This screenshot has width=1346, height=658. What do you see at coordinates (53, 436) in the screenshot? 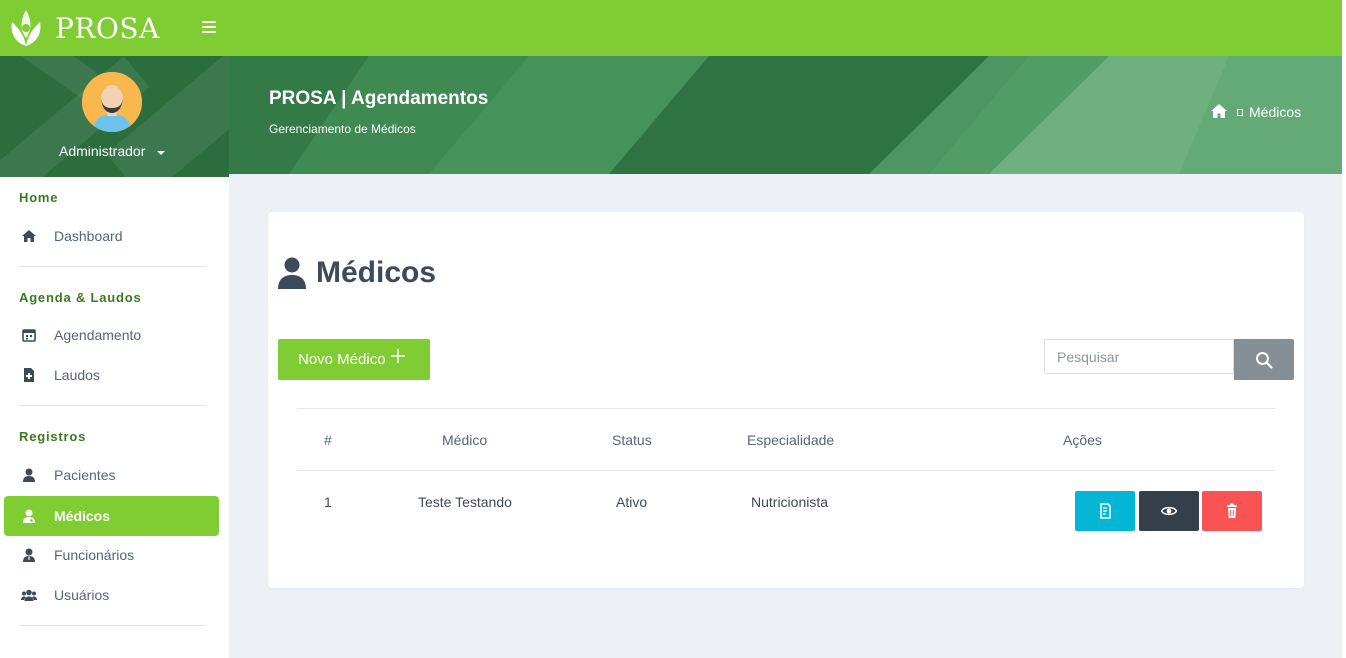
I see `nav-caption-registros: Registros` at bounding box center [53, 436].